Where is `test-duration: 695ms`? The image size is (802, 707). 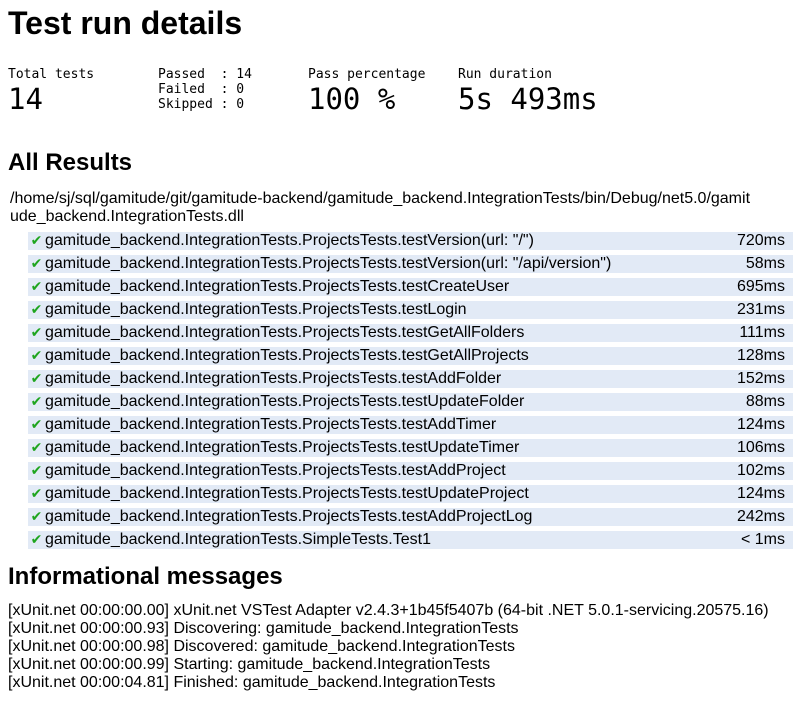
test-duration: 695ms is located at coordinates (760, 286).